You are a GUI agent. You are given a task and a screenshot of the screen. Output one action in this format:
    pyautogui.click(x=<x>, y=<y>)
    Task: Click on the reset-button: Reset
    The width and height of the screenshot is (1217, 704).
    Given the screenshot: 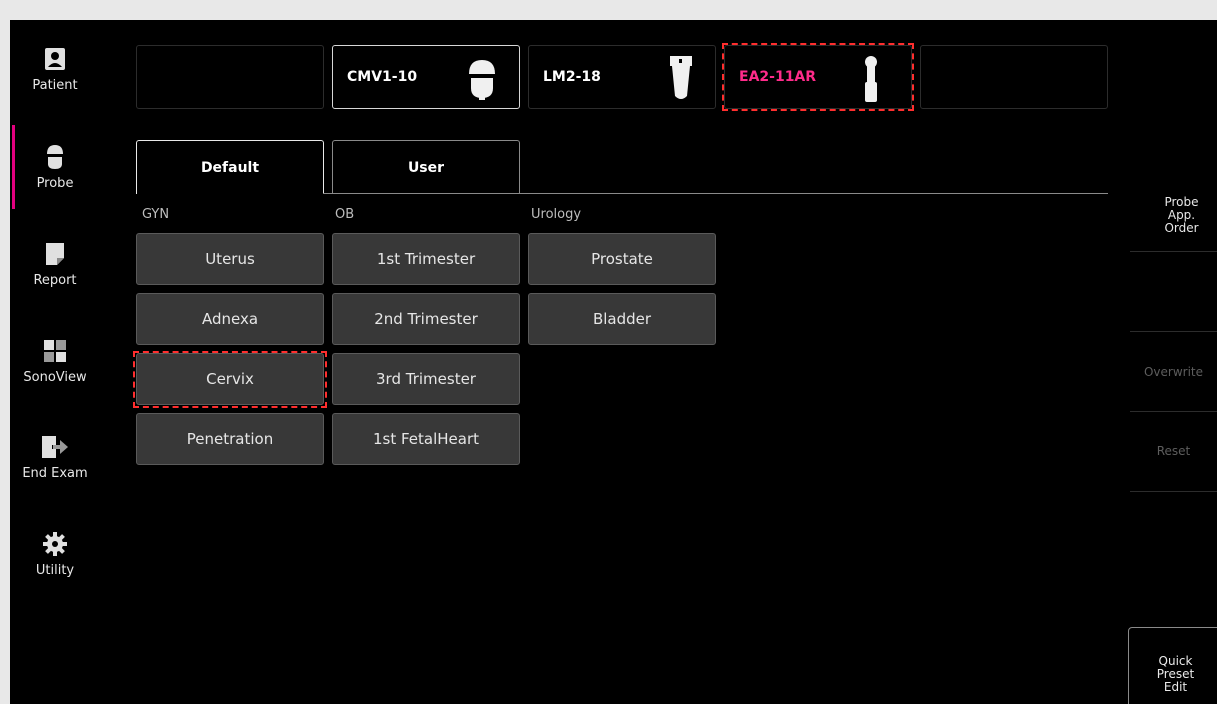 What is the action you would take?
    pyautogui.click(x=1173, y=451)
    